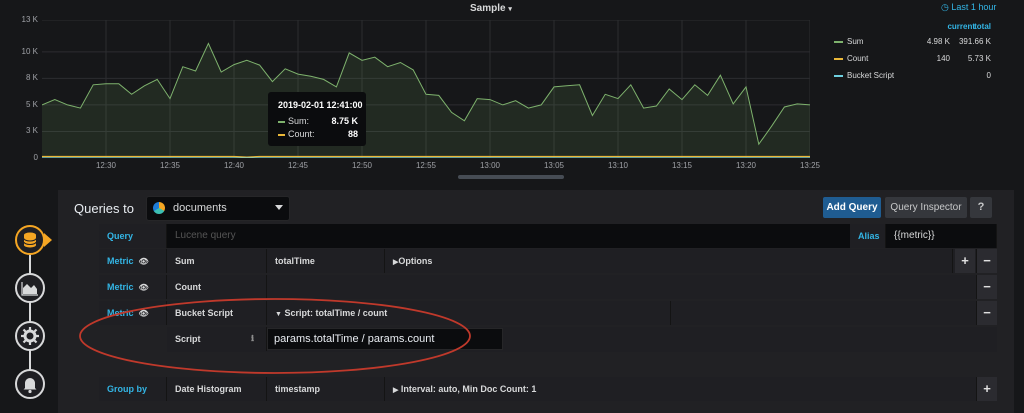  Describe the element at coordinates (279, 207) in the screenshot. I see `caret-down-icon` at that location.